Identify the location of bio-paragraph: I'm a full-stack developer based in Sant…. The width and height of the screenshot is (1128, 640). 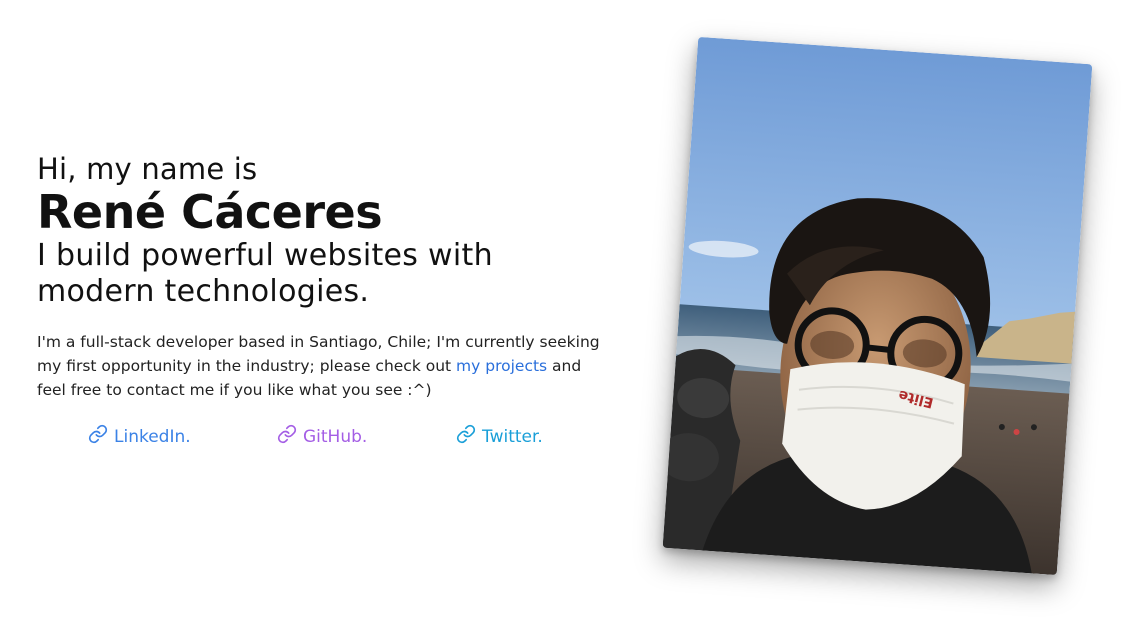
(322, 366).